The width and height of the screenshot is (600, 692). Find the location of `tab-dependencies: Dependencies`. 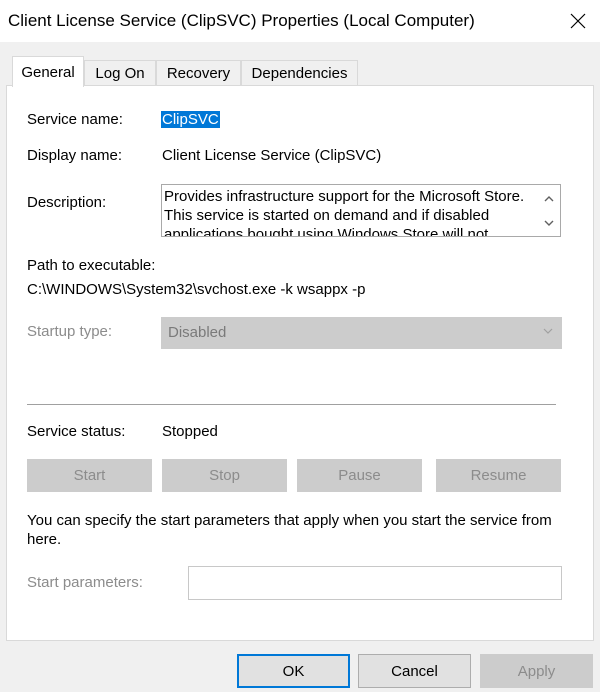

tab-dependencies: Dependencies is located at coordinates (299, 73).